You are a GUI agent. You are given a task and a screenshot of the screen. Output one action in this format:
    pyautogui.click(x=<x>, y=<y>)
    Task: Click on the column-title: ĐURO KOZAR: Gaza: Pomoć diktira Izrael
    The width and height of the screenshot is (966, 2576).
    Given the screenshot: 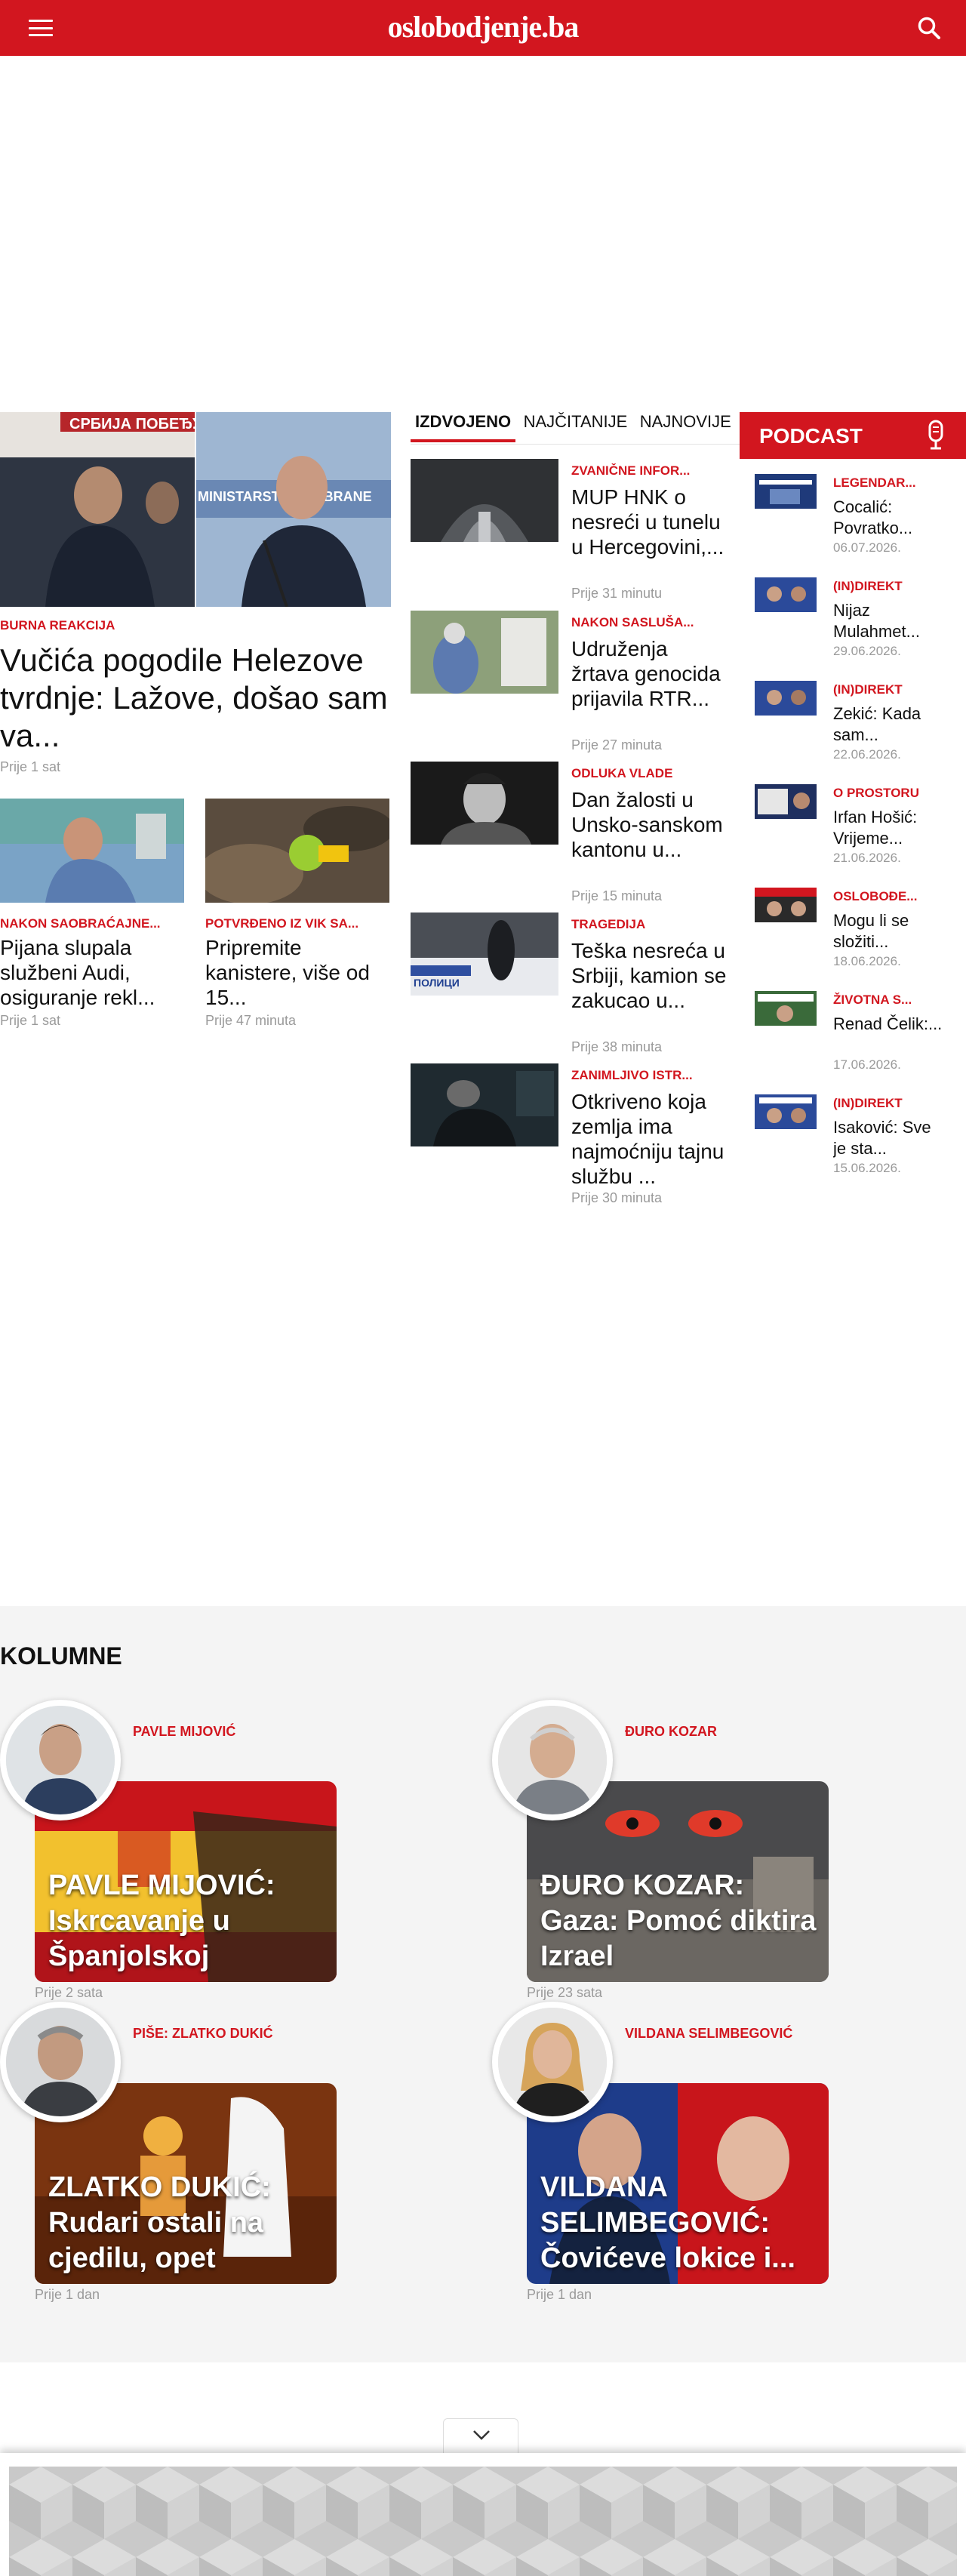 What is the action you would take?
    pyautogui.click(x=678, y=1921)
    